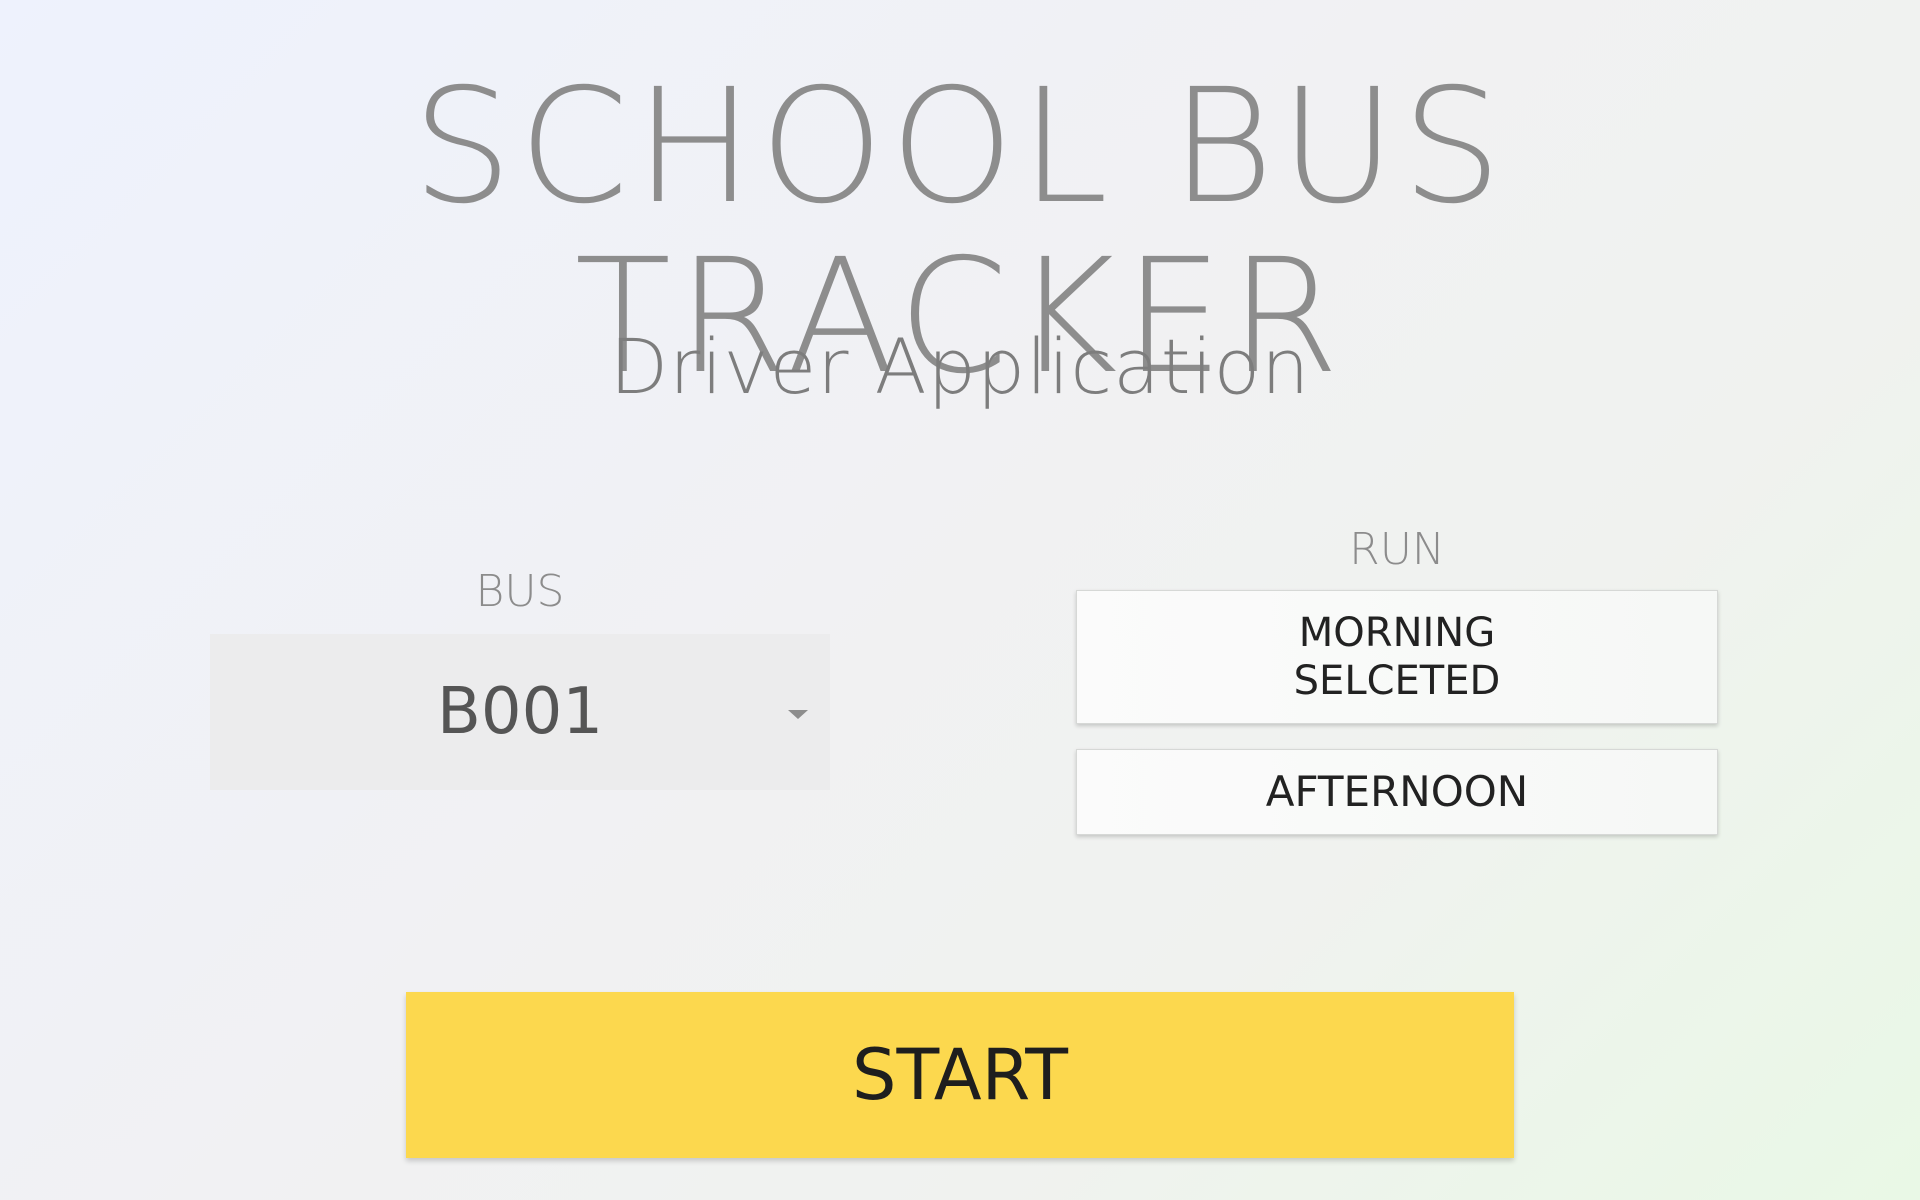  Describe the element at coordinates (1397, 549) in the screenshot. I see `run-label: RUN` at that location.